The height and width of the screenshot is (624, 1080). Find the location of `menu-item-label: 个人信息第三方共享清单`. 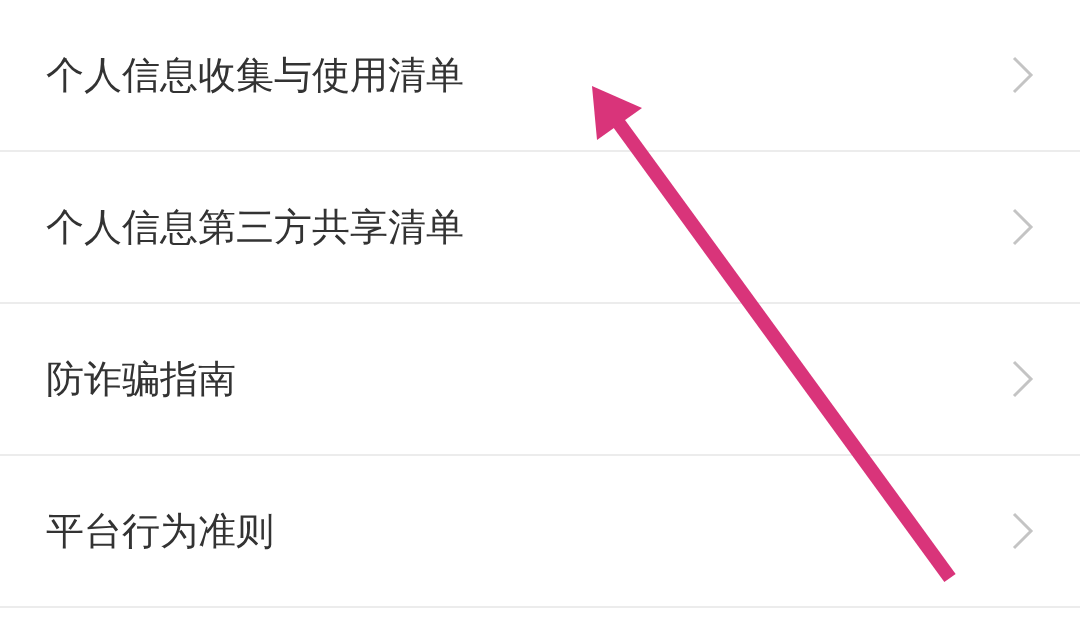

menu-item-label: 个人信息第三方共享清单 is located at coordinates (255, 227).